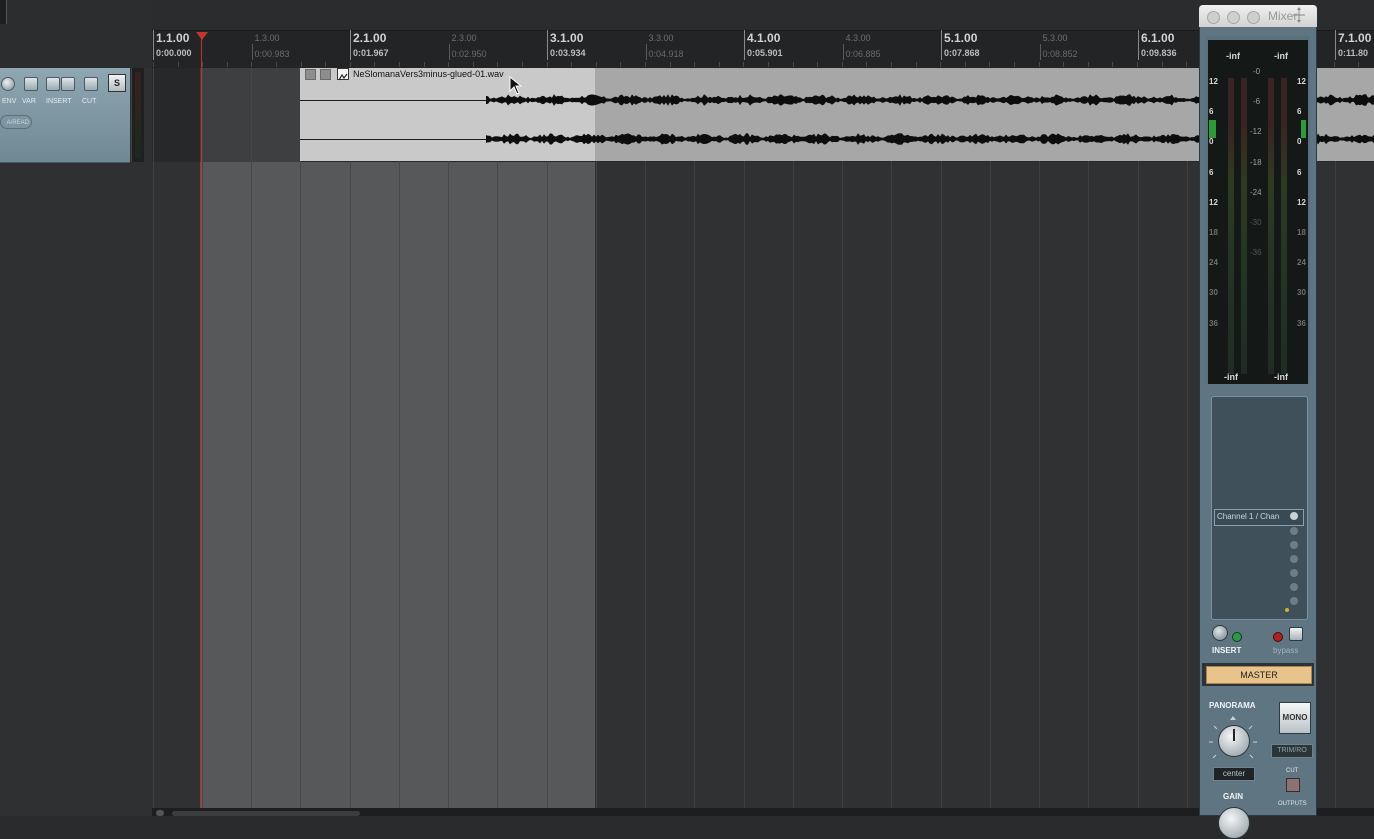 The width and height of the screenshot is (1374, 839). What do you see at coordinates (1234, 741) in the screenshot?
I see `pan-knob` at bounding box center [1234, 741].